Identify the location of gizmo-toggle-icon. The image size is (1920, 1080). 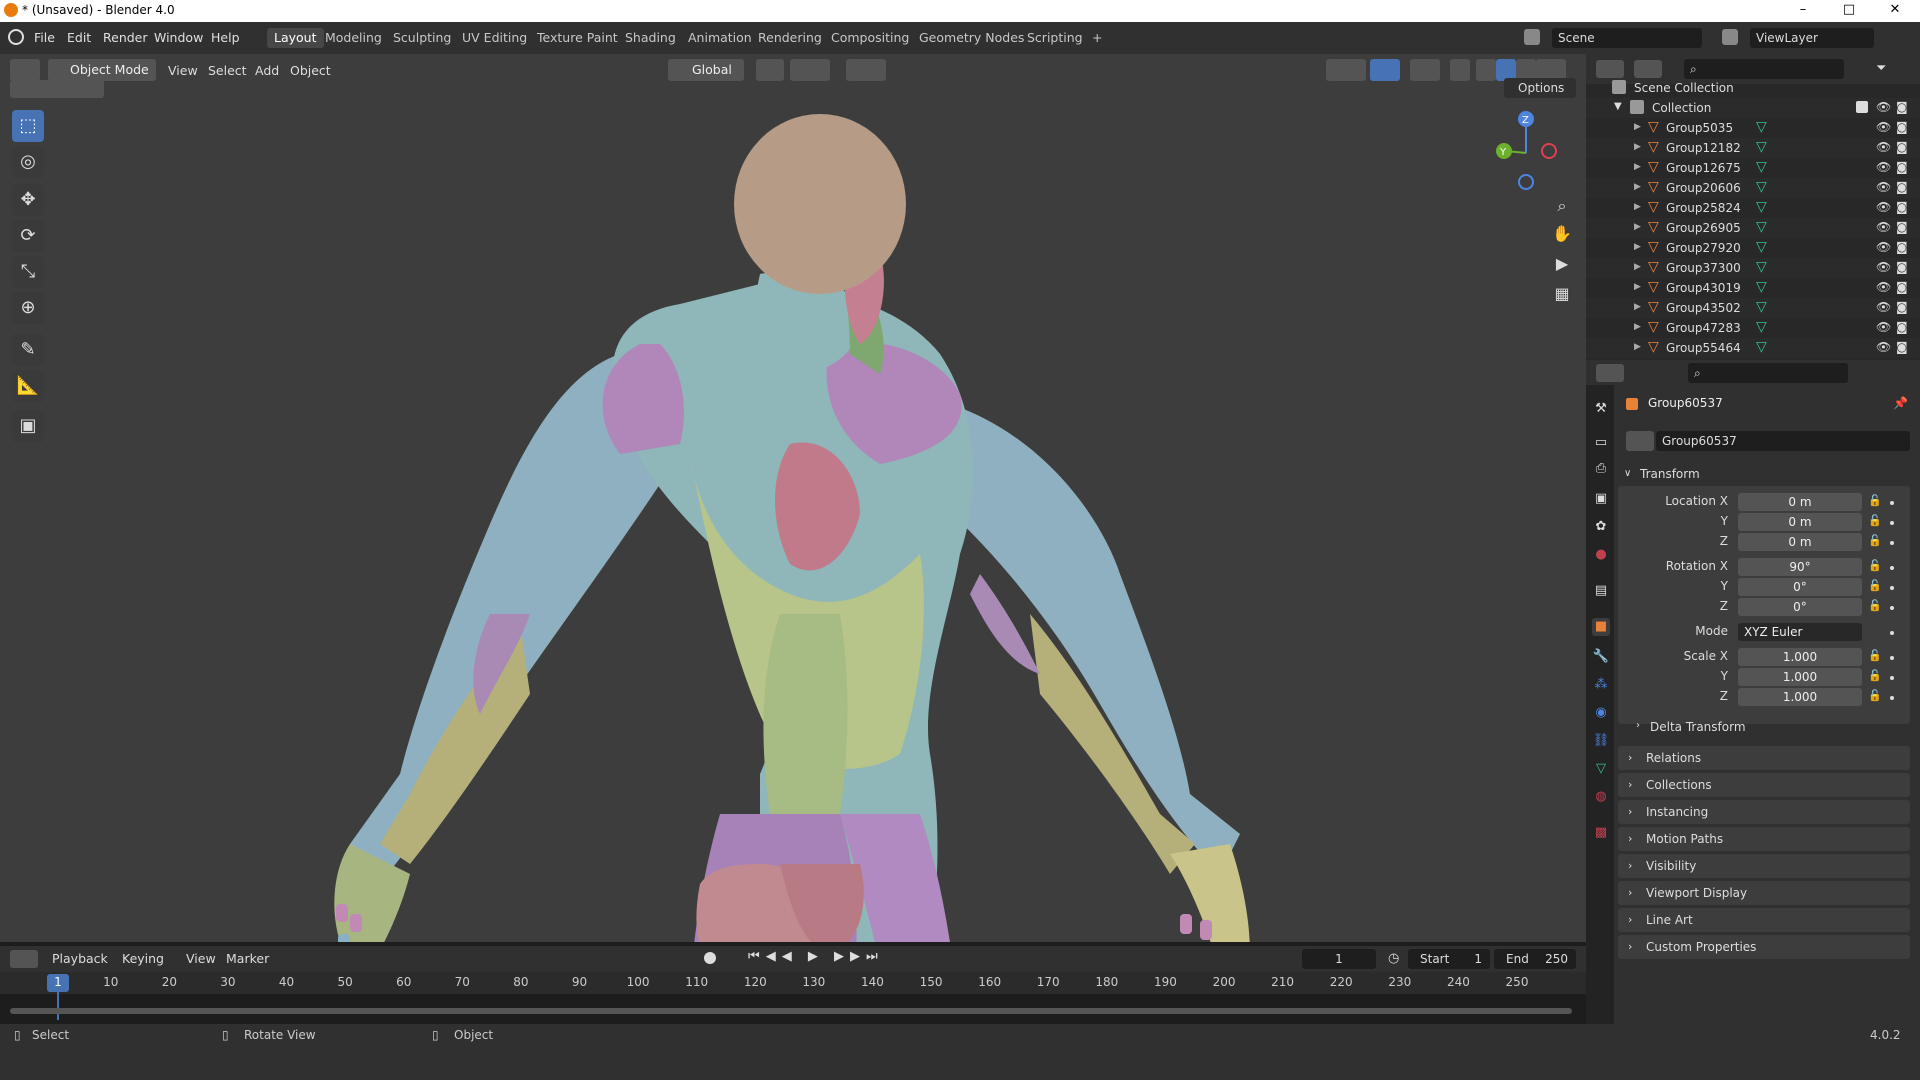
(1385, 70).